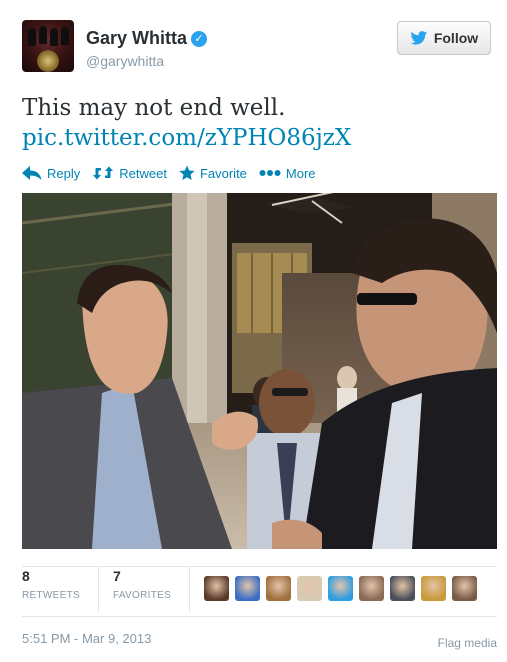 This screenshot has width=507, height=662. What do you see at coordinates (154, 108) in the screenshot?
I see `tweet-text: This may not end well.` at bounding box center [154, 108].